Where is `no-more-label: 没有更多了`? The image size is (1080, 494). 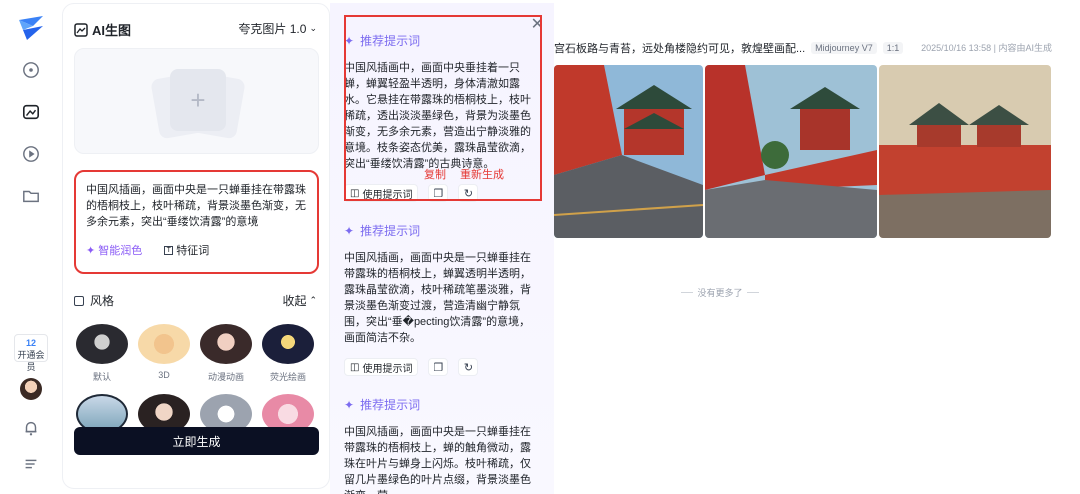
no-more-label: 没有更多了 is located at coordinates (720, 293).